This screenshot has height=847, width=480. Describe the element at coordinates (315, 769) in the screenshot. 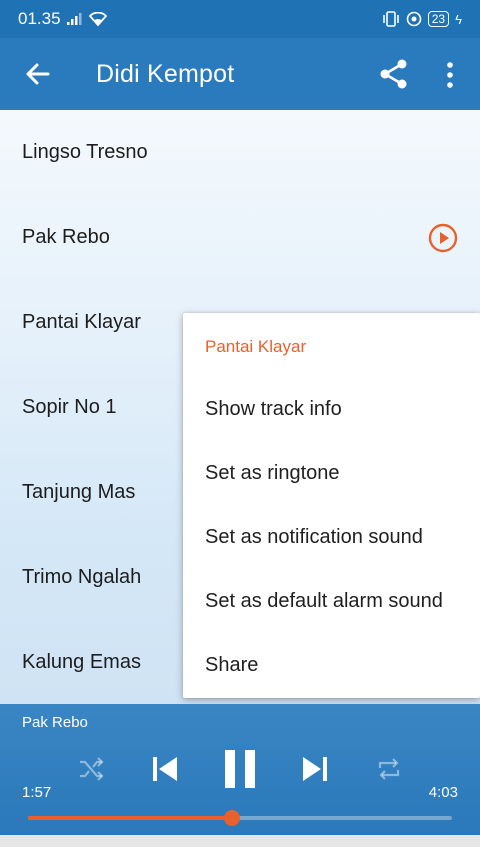

I see `next-icon` at that location.